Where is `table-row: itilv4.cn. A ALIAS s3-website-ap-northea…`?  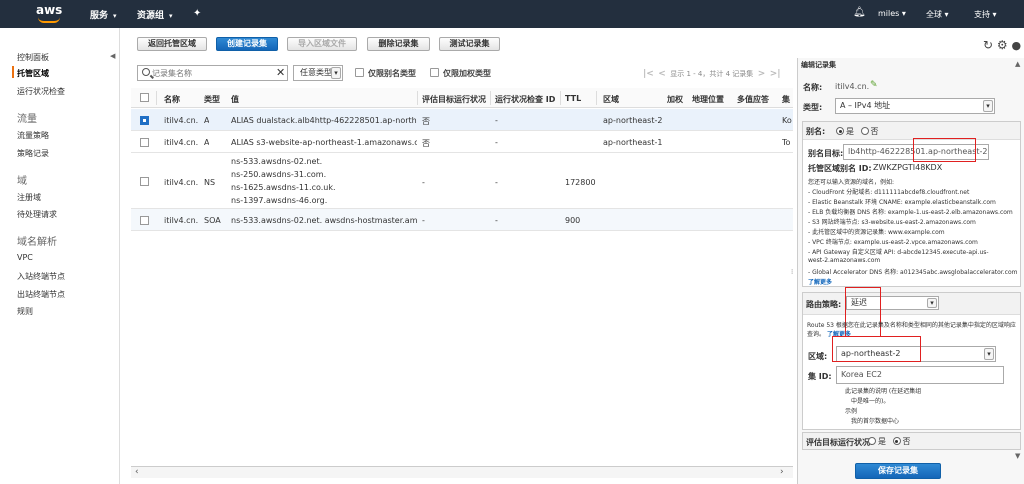 table-row: itilv4.cn. A ALIAS s3-website-ap-northea… is located at coordinates (462, 142).